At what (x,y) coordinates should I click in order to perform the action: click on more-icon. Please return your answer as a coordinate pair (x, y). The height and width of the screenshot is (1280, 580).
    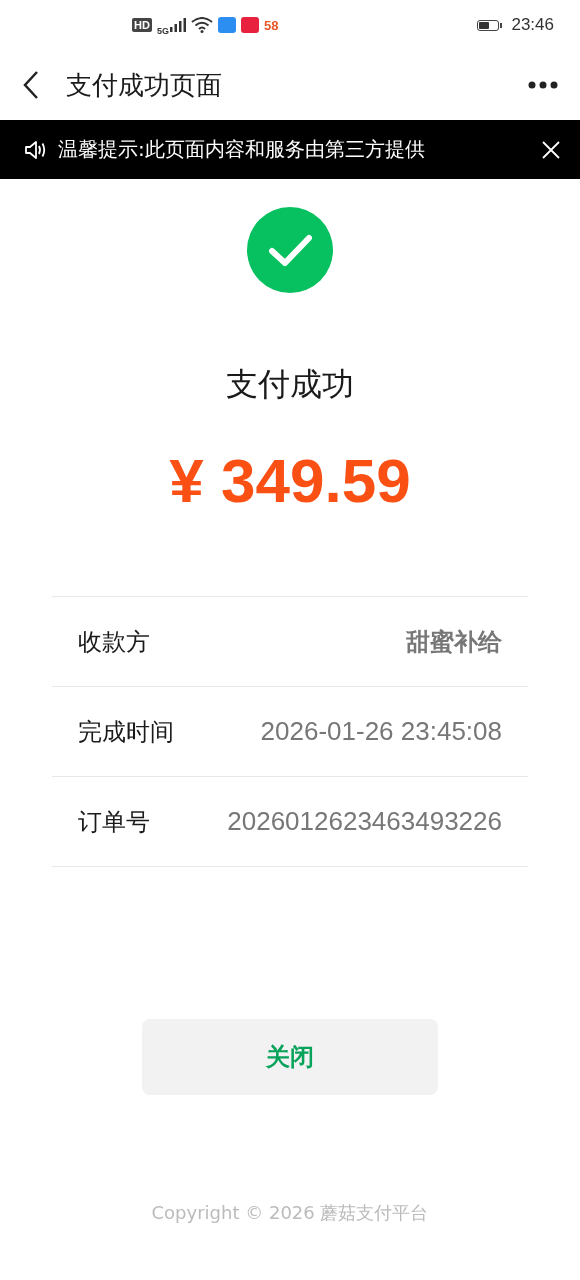
    Looking at the image, I should click on (543, 85).